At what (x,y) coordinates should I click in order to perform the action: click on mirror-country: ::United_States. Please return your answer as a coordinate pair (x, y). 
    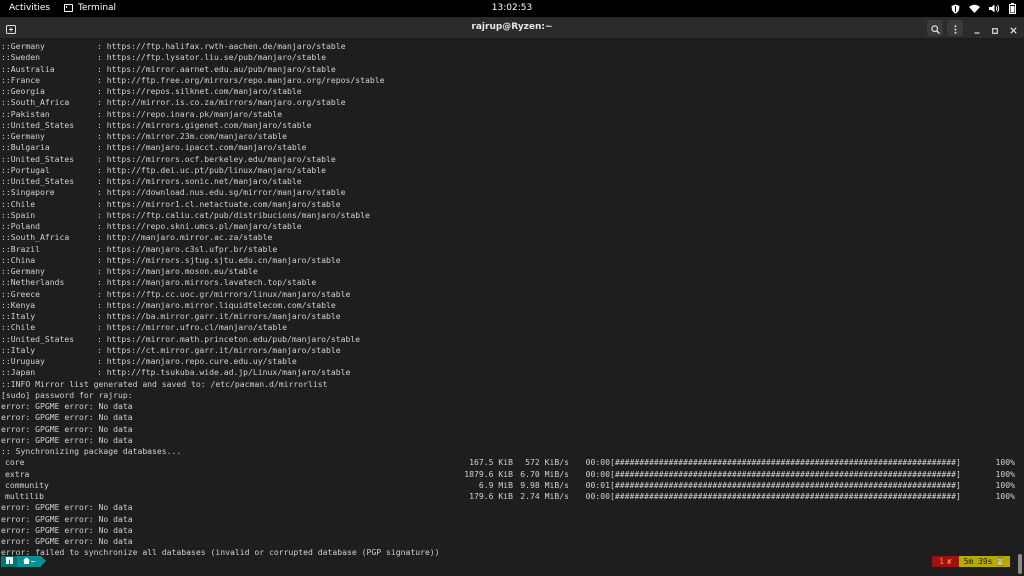
    Looking at the image, I should click on (38, 124).